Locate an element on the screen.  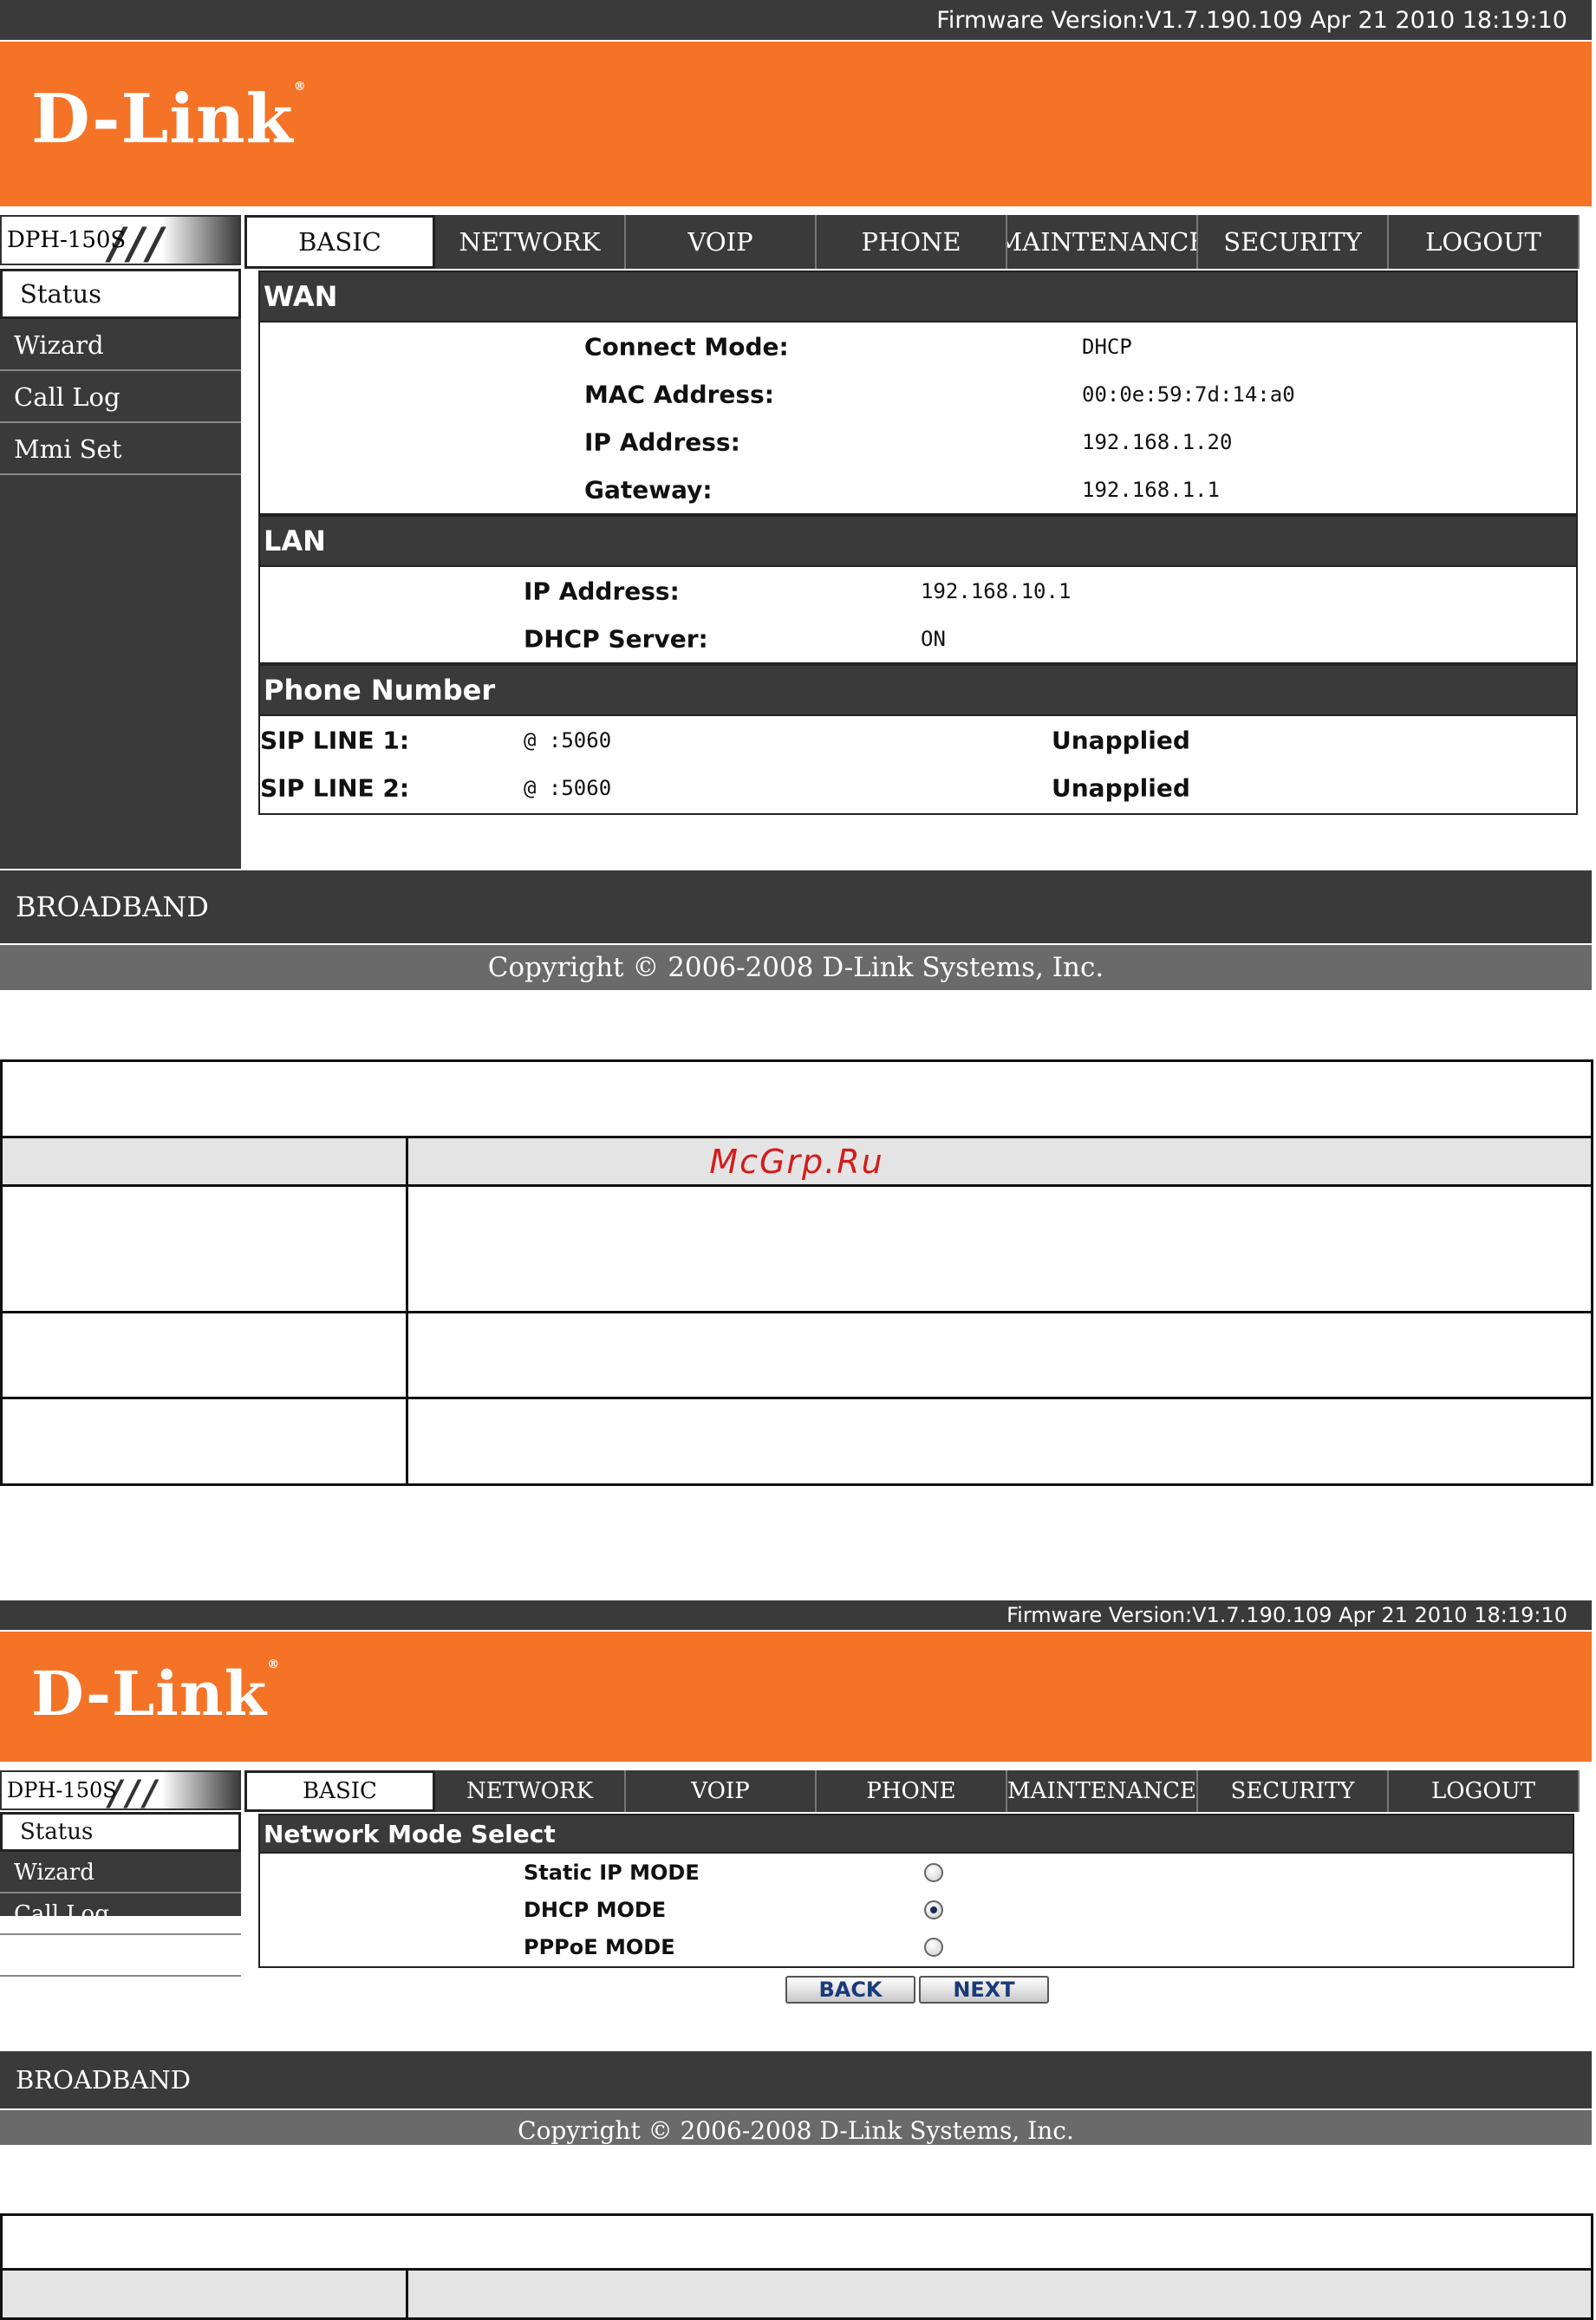
static-ip-mode-label: Static IP MODE is located at coordinates (612, 1872).